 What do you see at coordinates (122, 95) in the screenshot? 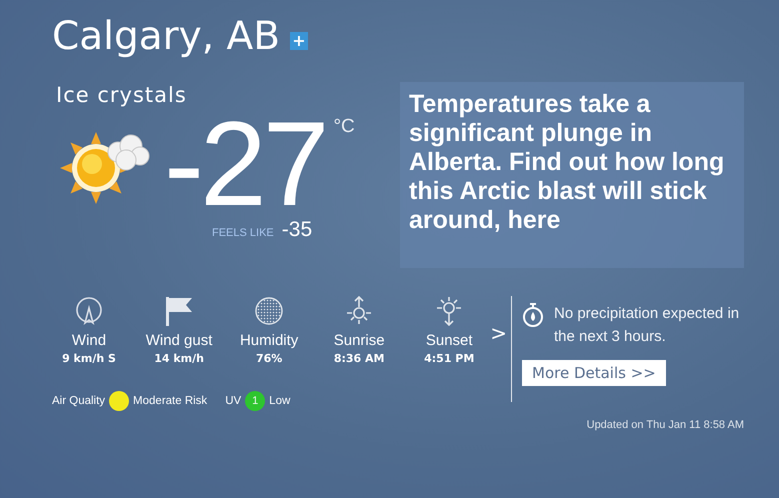
I see `condition-text: Ice crystals` at bounding box center [122, 95].